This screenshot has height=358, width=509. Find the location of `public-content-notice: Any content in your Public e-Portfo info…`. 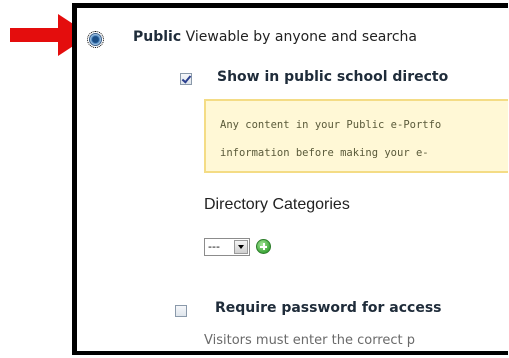

public-content-notice: Any content in your Public e-Portfo info… is located at coordinates (356, 136).